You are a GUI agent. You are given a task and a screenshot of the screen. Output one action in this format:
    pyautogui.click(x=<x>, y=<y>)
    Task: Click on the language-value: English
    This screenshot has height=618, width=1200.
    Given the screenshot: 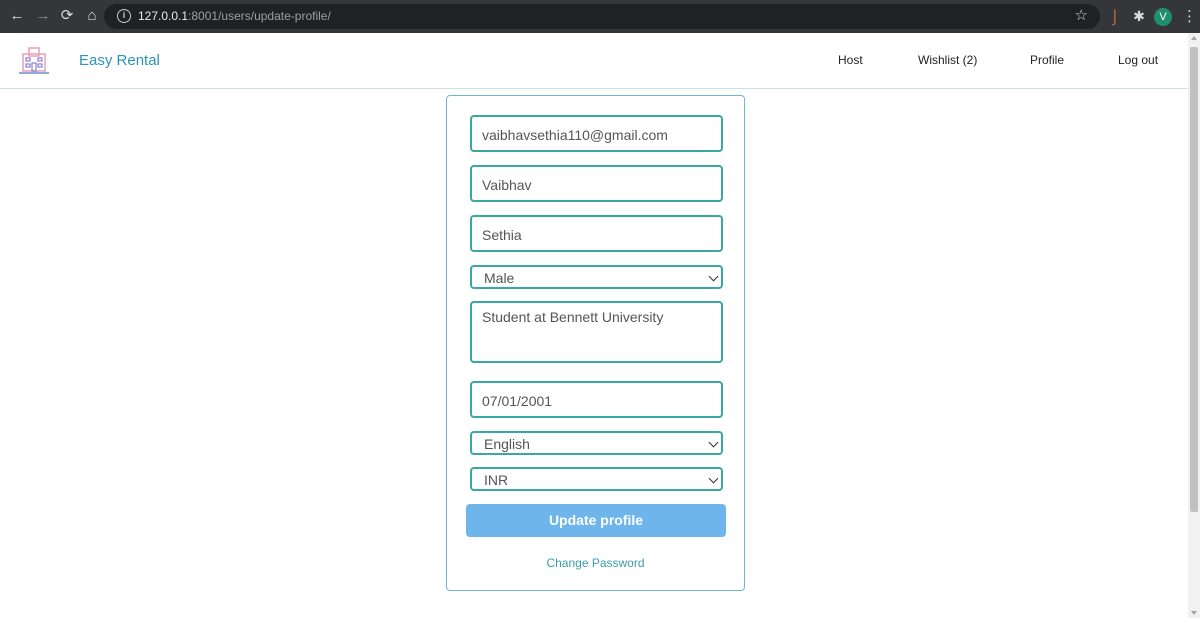 What is the action you would take?
    pyautogui.click(x=507, y=444)
    